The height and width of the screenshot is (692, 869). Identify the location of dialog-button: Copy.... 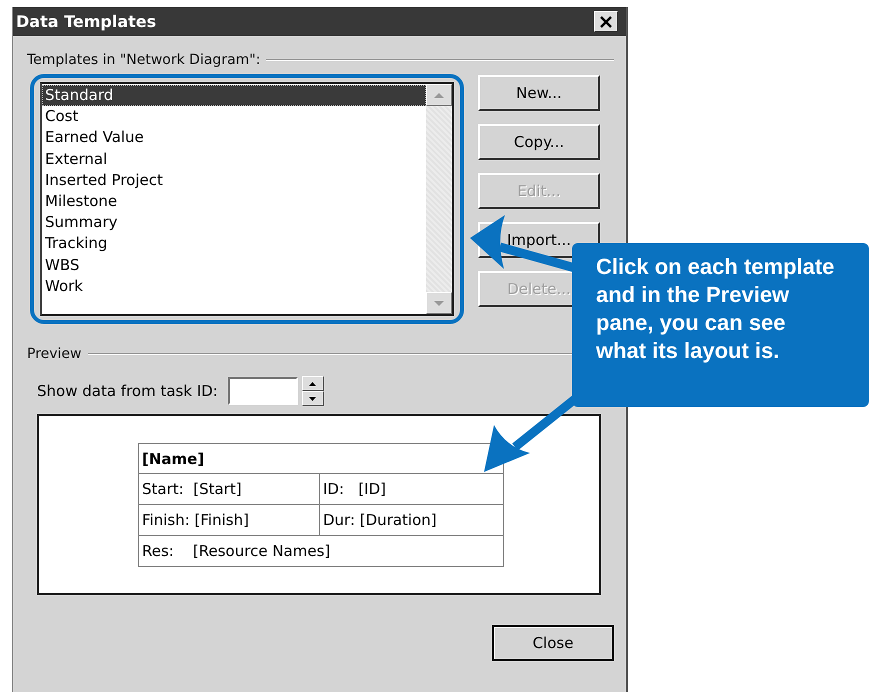
(539, 142).